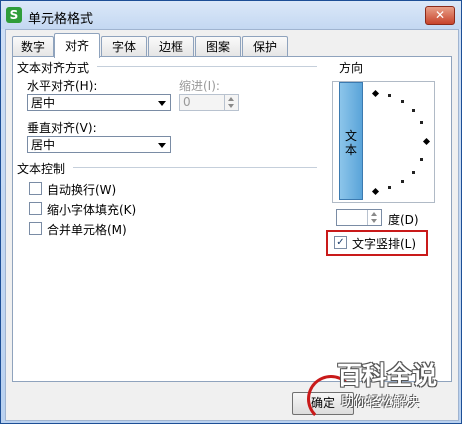 The height and width of the screenshot is (424, 462). What do you see at coordinates (171, 46) in the screenshot?
I see `tab-border: 边框` at bounding box center [171, 46].